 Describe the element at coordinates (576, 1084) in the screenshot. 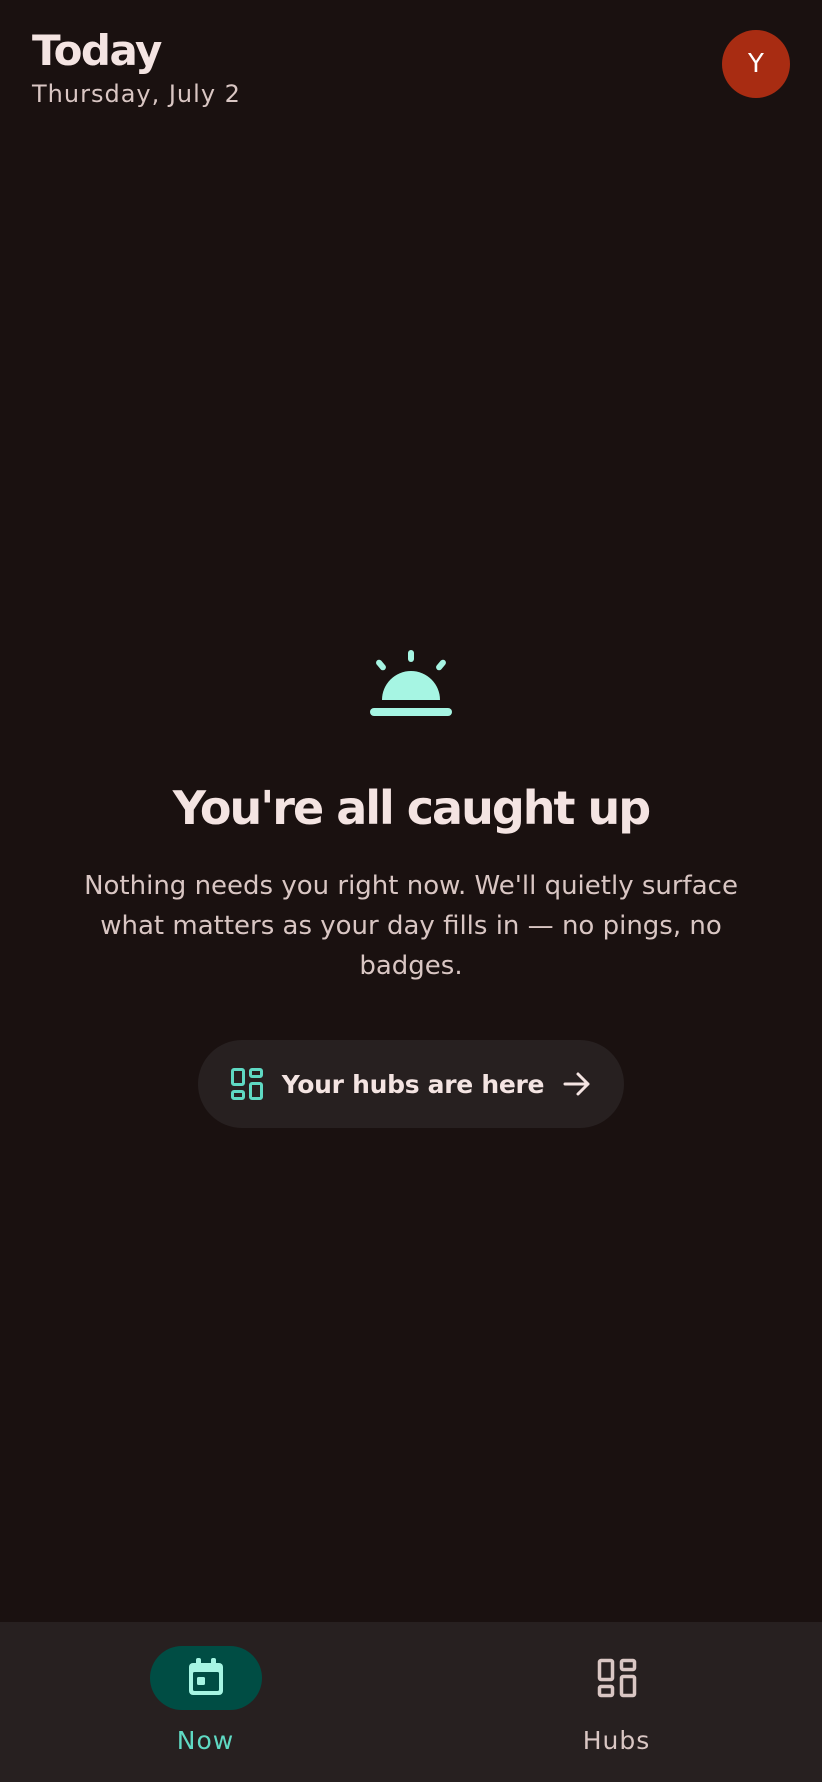

I see `arrow-right-icon` at that location.